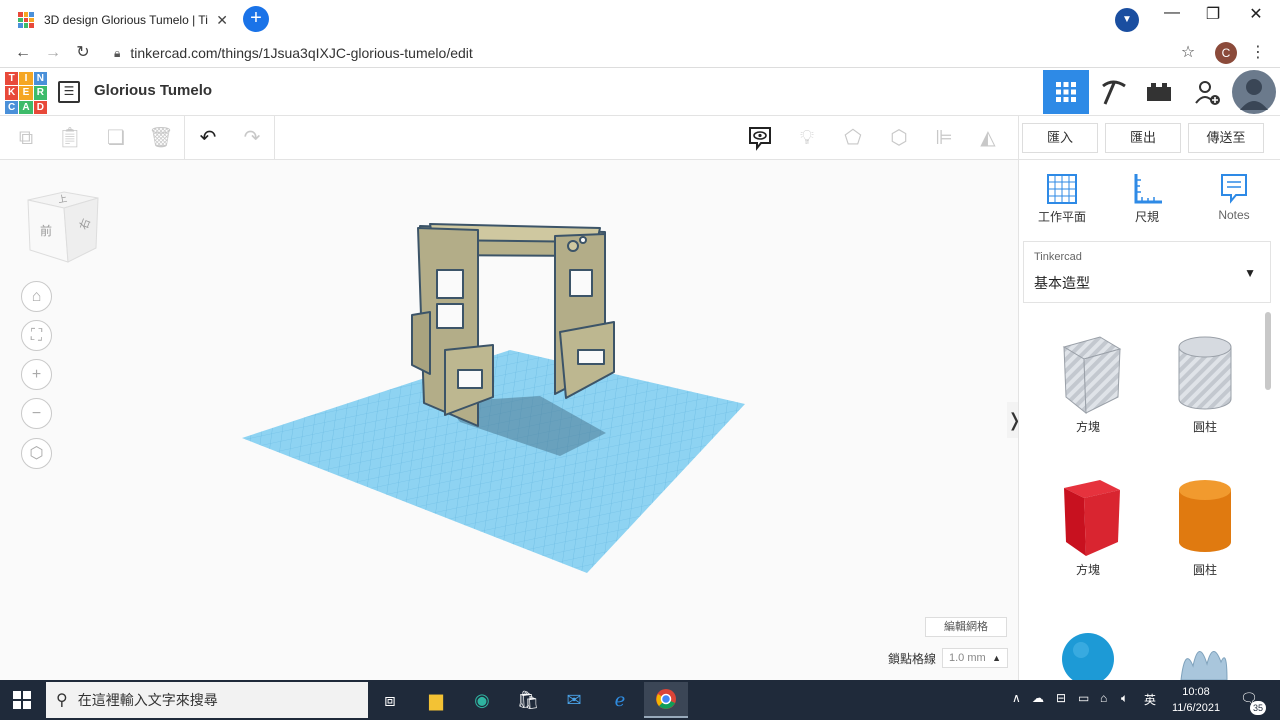 The width and height of the screenshot is (1280, 720). Describe the element at coordinates (482, 700) in the screenshot. I see `edge-icon: ◉` at that location.